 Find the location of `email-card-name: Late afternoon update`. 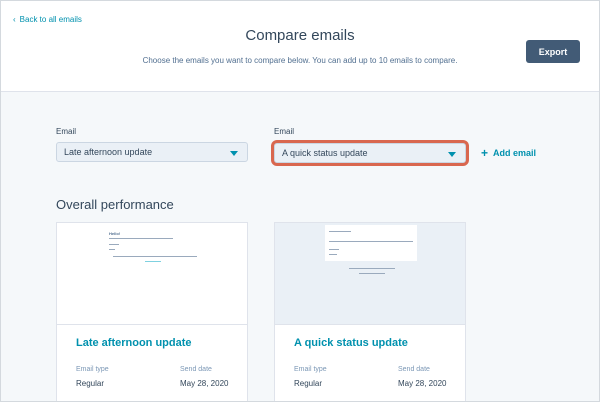

email-card-name: Late afternoon update is located at coordinates (134, 343).